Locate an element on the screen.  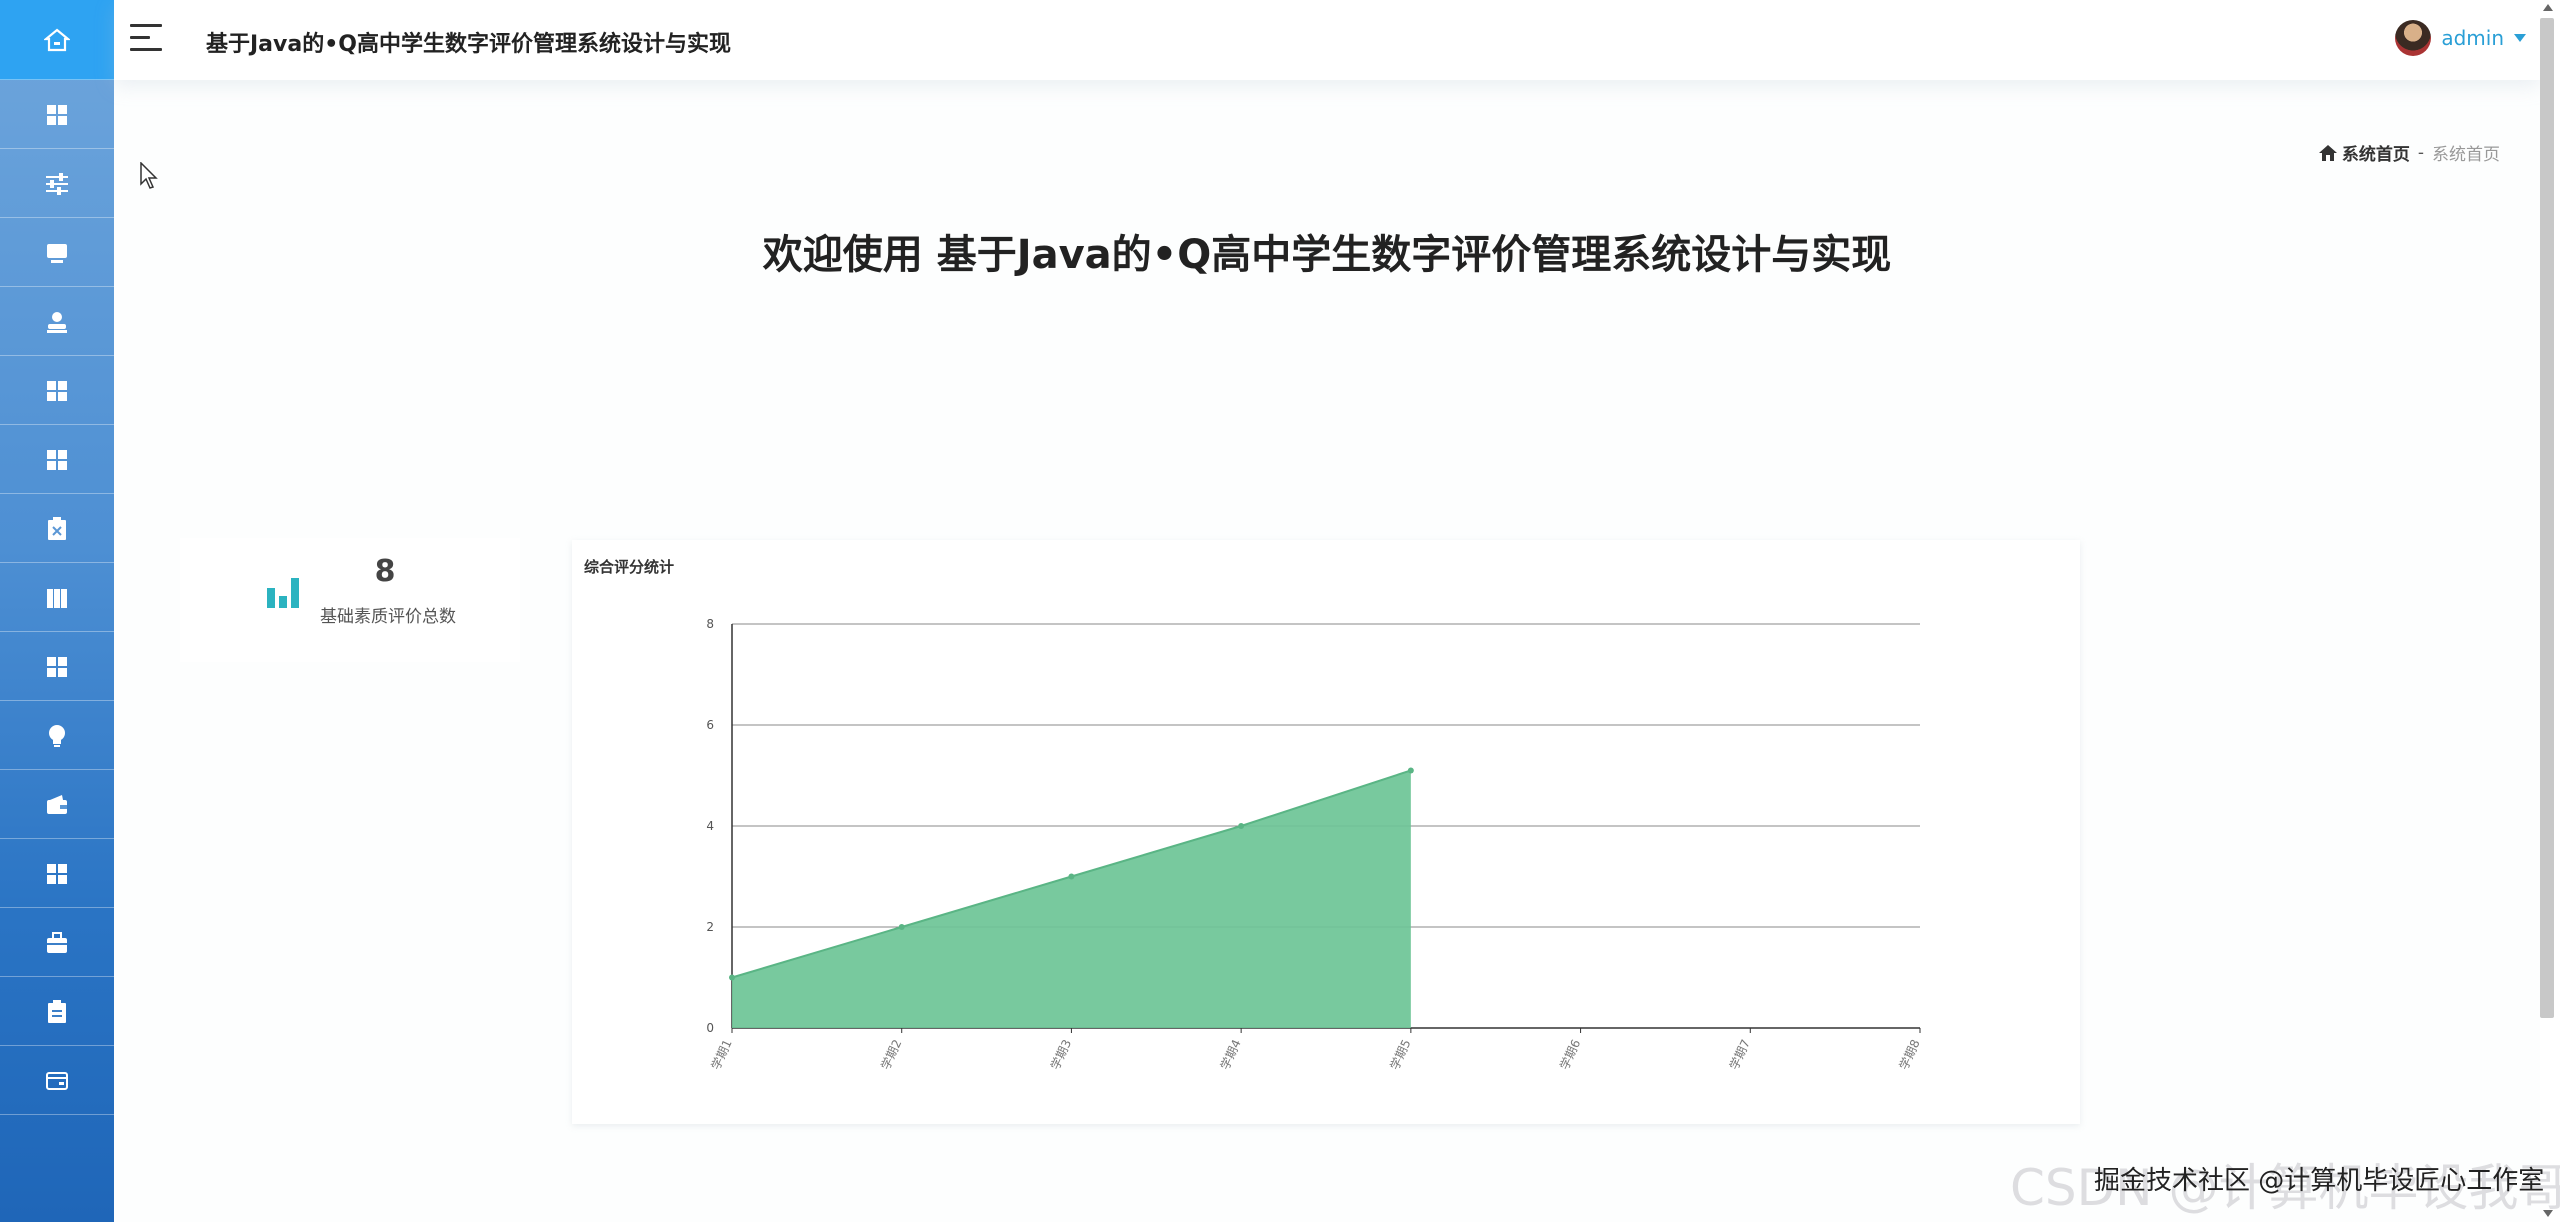
breadcrumb-current: 系统首页 is located at coordinates (2466, 155).